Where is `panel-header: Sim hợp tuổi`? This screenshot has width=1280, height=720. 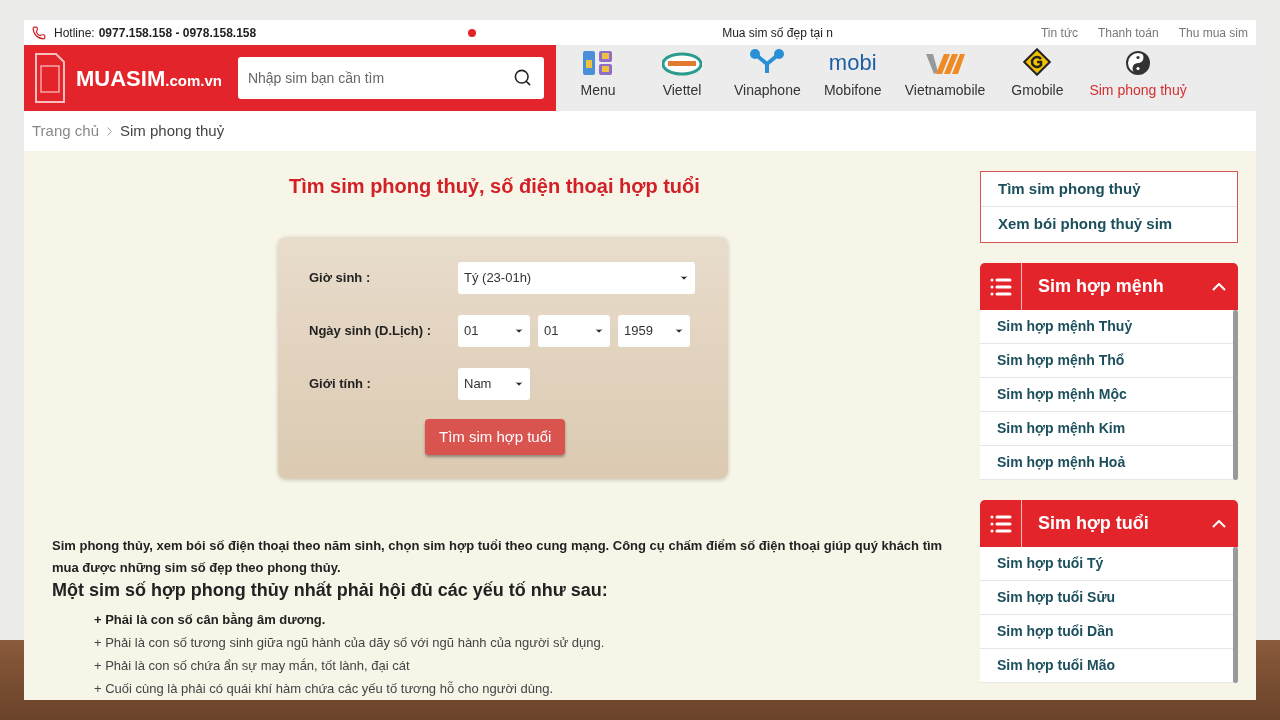 panel-header: Sim hợp tuổi is located at coordinates (1109, 523).